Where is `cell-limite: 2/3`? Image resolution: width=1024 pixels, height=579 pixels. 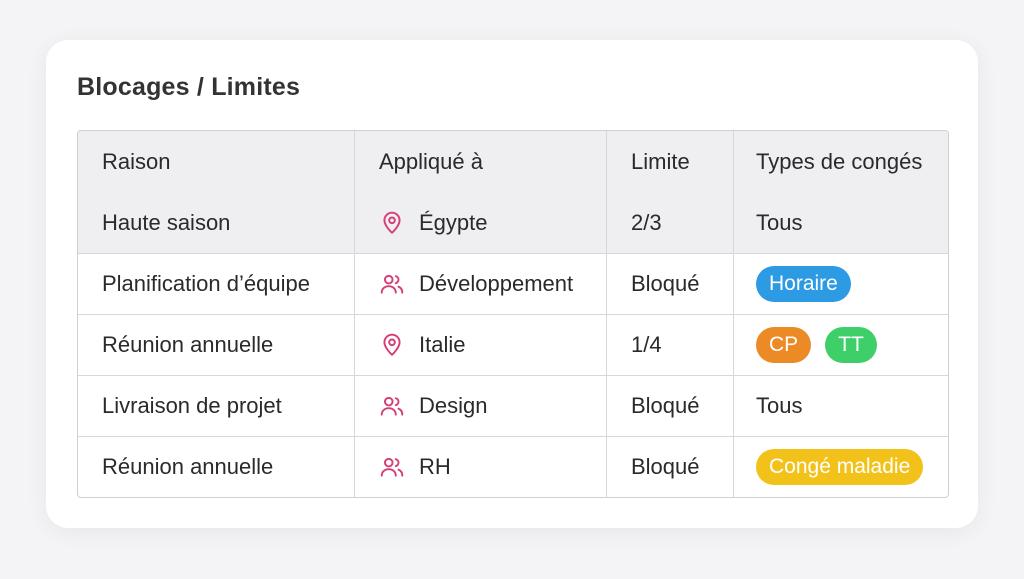
cell-limite: 2/3 is located at coordinates (670, 222).